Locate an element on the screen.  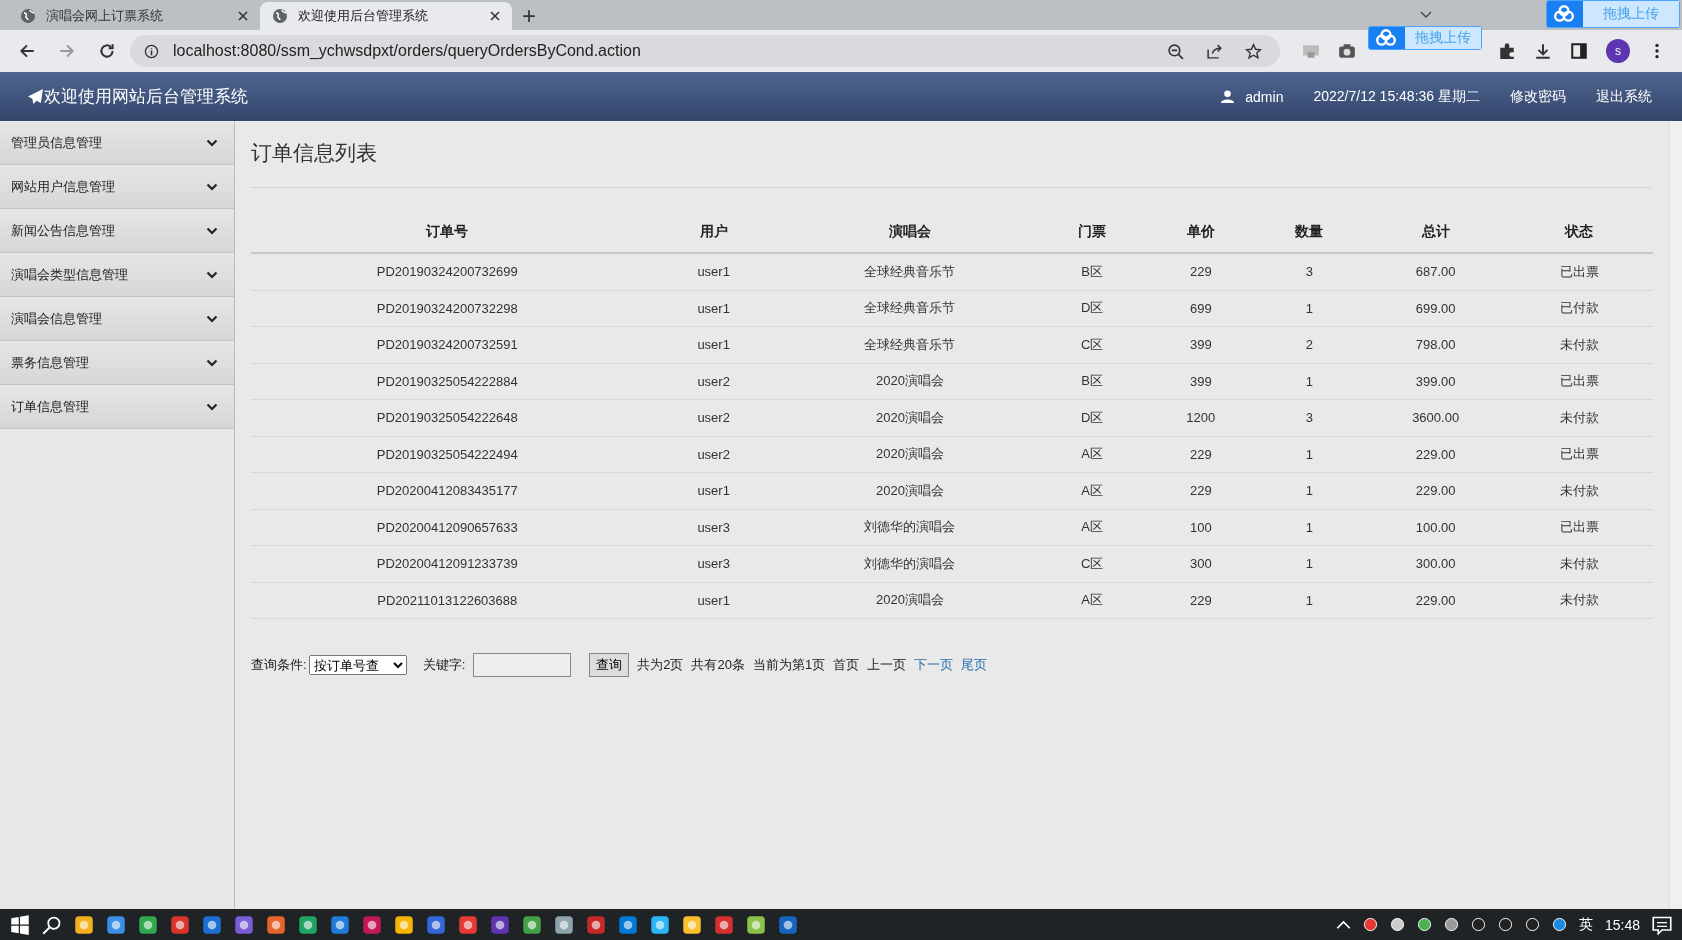
star-icon is located at coordinates (1253, 51).